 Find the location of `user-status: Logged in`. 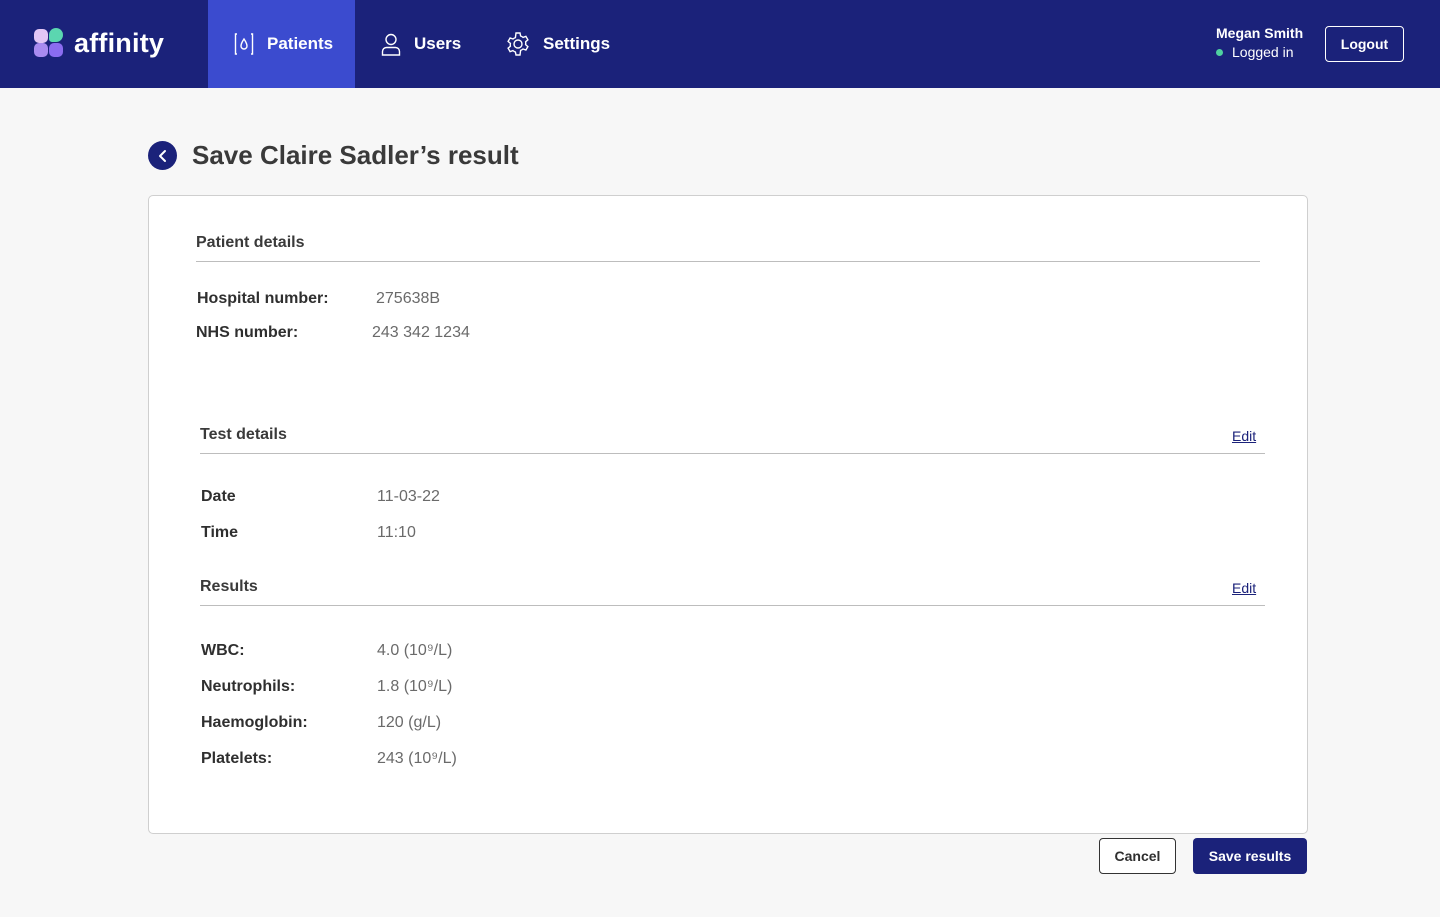

user-status: Logged in is located at coordinates (1259, 52).